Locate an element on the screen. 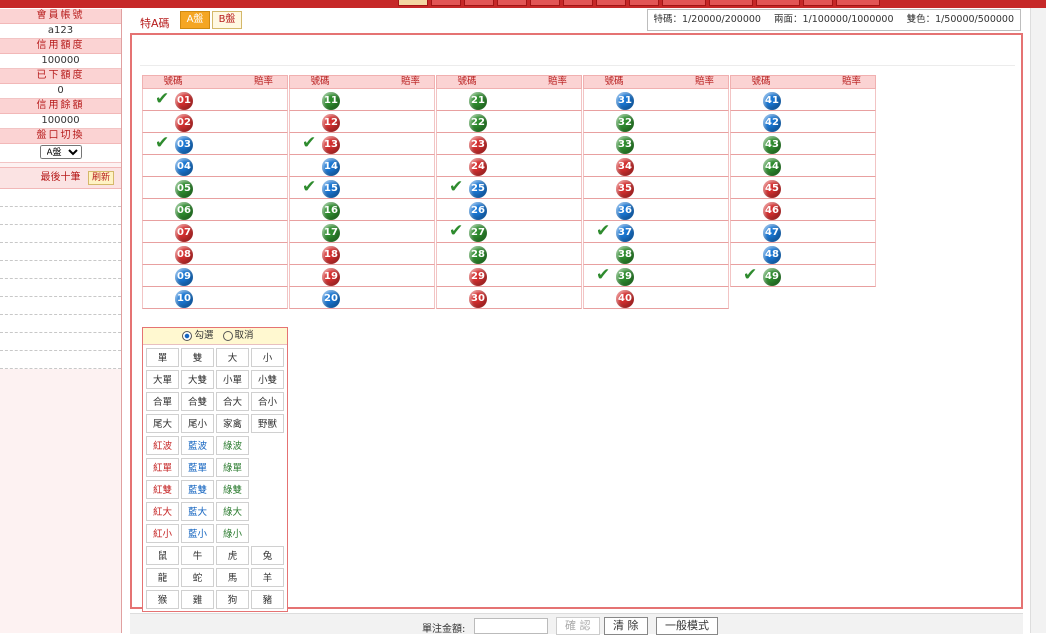 The height and width of the screenshot is (635, 1046). number-ball: 18 is located at coordinates (331, 255).